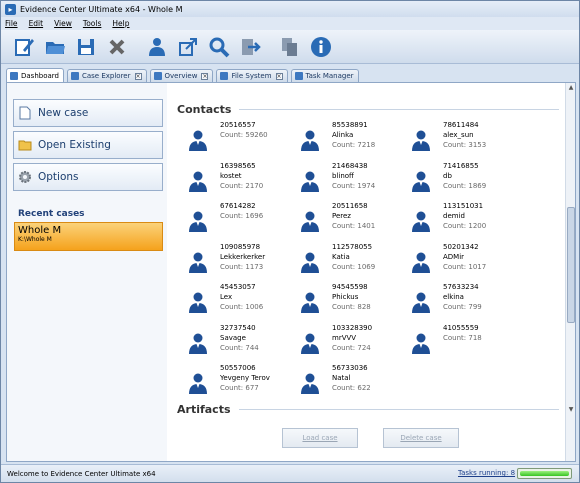 The height and width of the screenshot is (483, 580). What do you see at coordinates (239, 347) in the screenshot?
I see `contact-count: Count: 744` at bounding box center [239, 347].